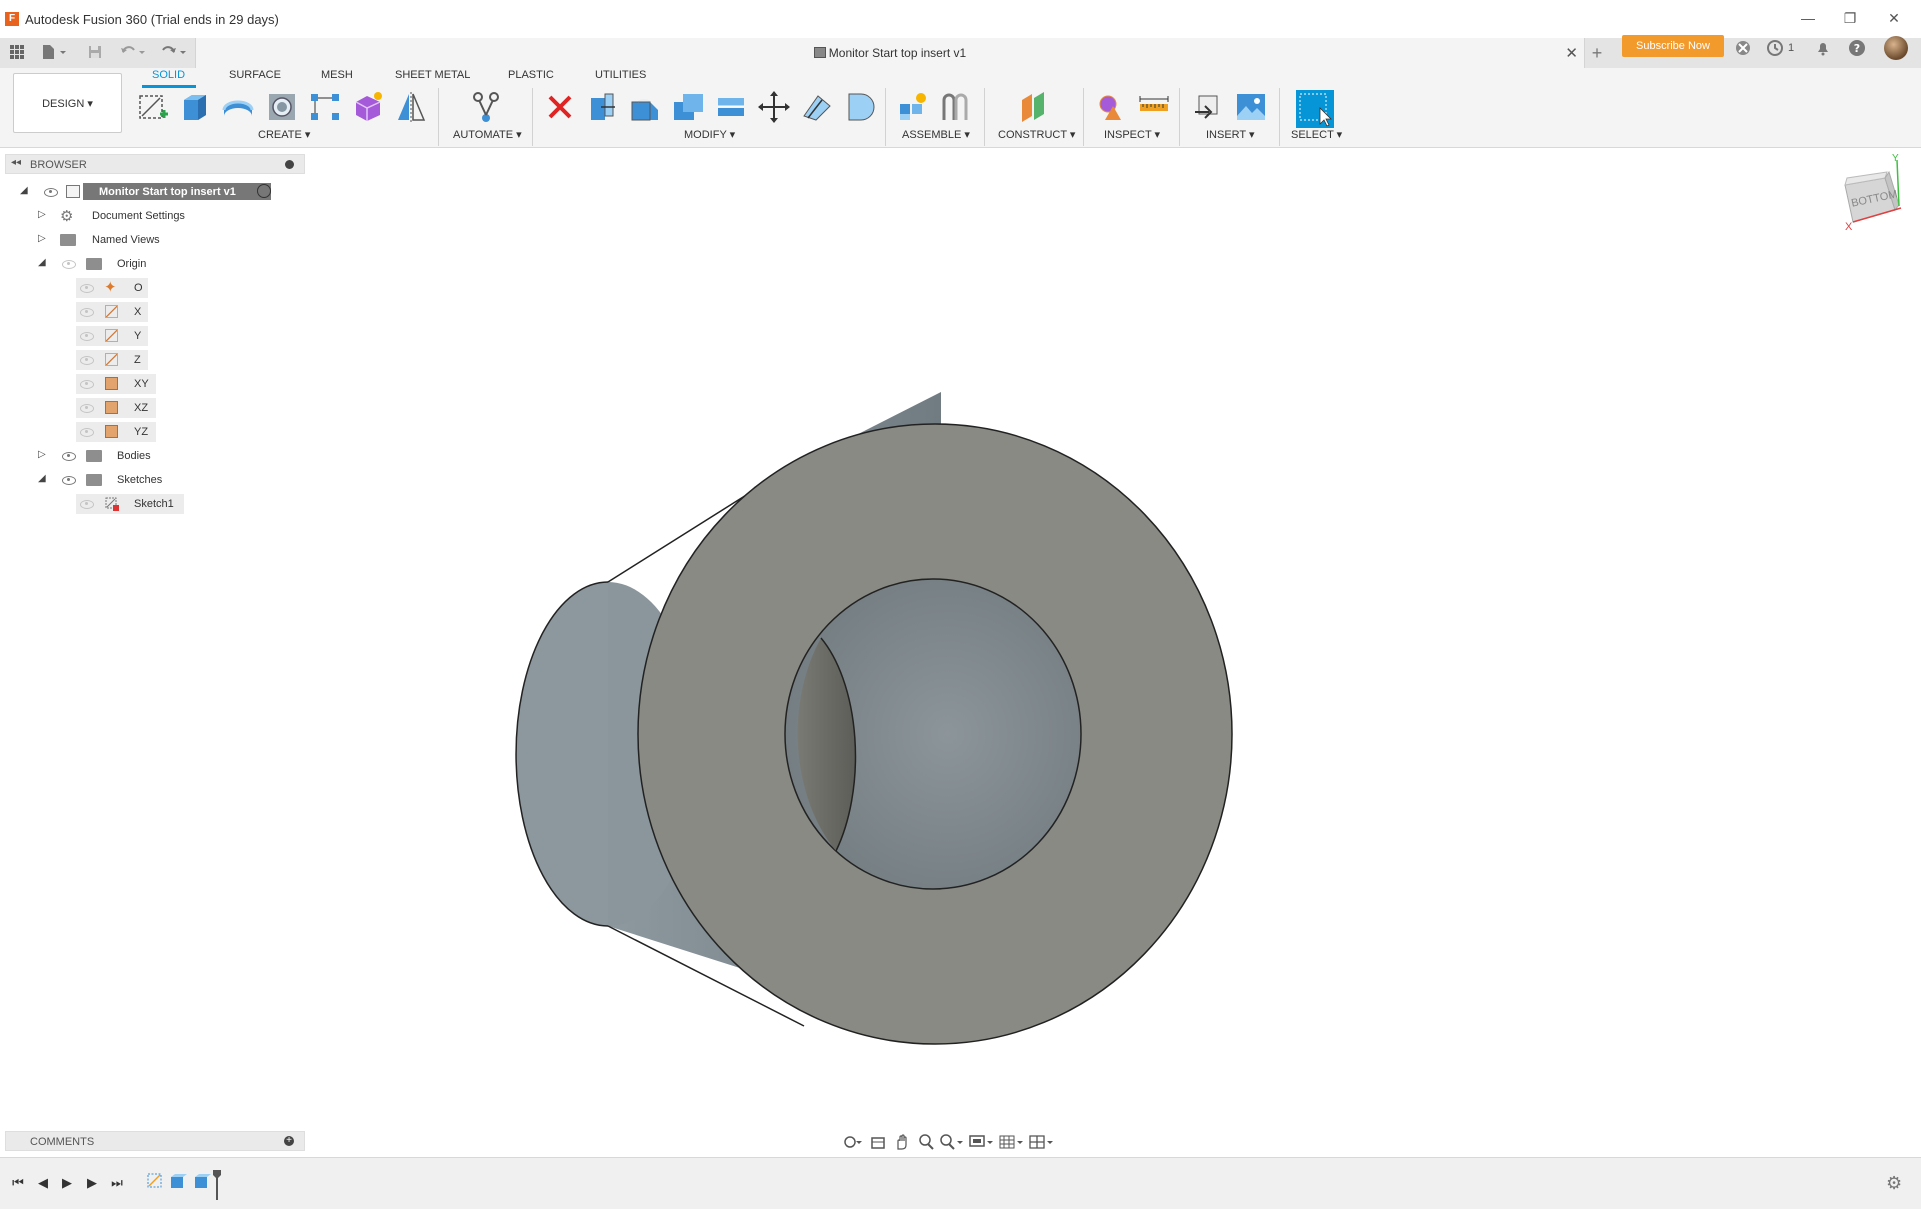  I want to click on help-icon: ?, so click(1857, 49).